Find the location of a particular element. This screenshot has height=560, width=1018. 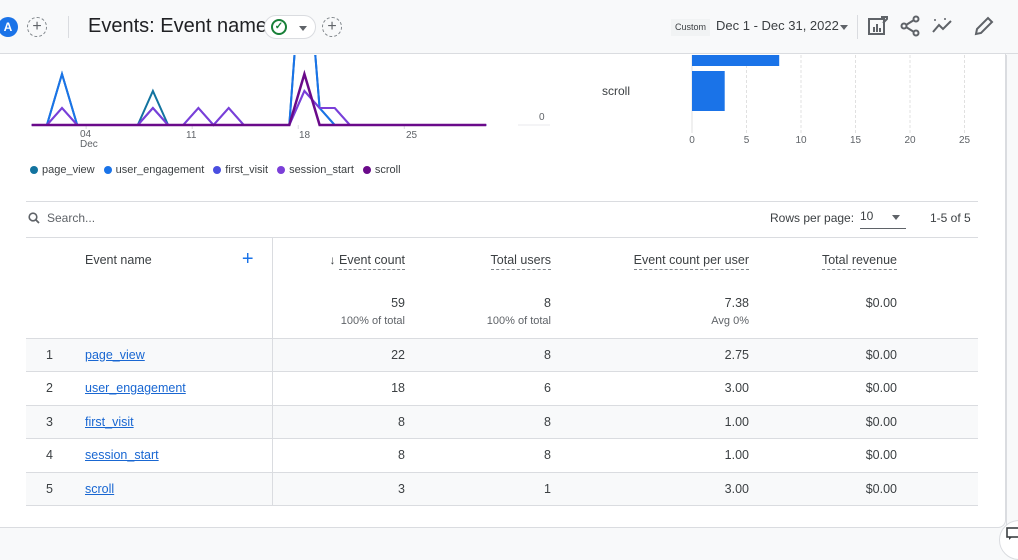

check-circle-icon: ✓ is located at coordinates (279, 27).